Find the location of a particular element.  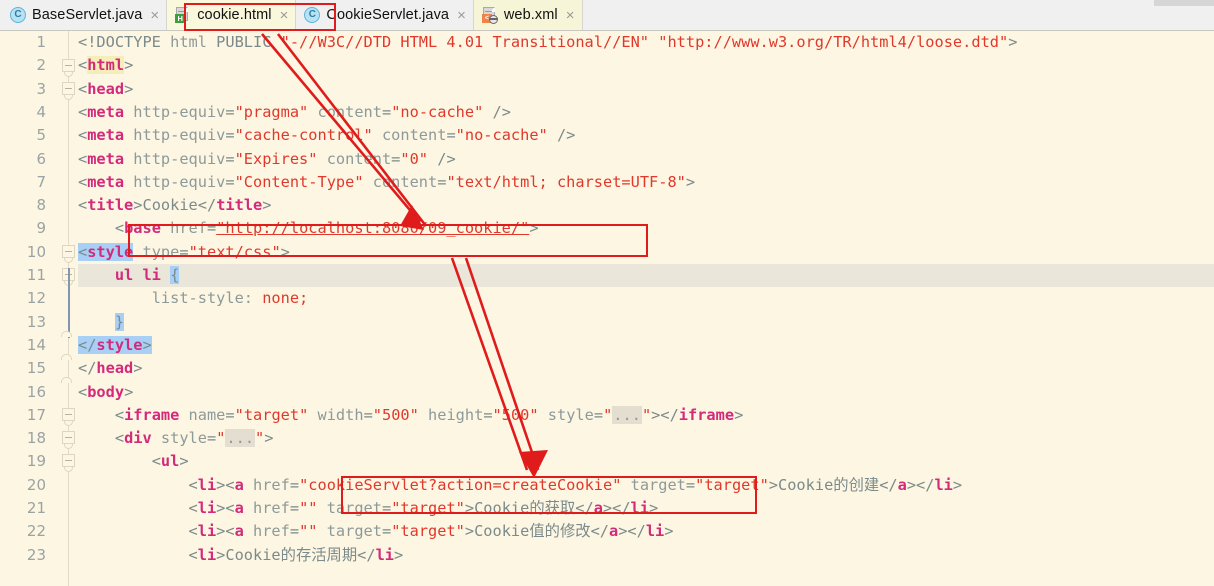

code-folding-gutter is located at coordinates (69, 308).